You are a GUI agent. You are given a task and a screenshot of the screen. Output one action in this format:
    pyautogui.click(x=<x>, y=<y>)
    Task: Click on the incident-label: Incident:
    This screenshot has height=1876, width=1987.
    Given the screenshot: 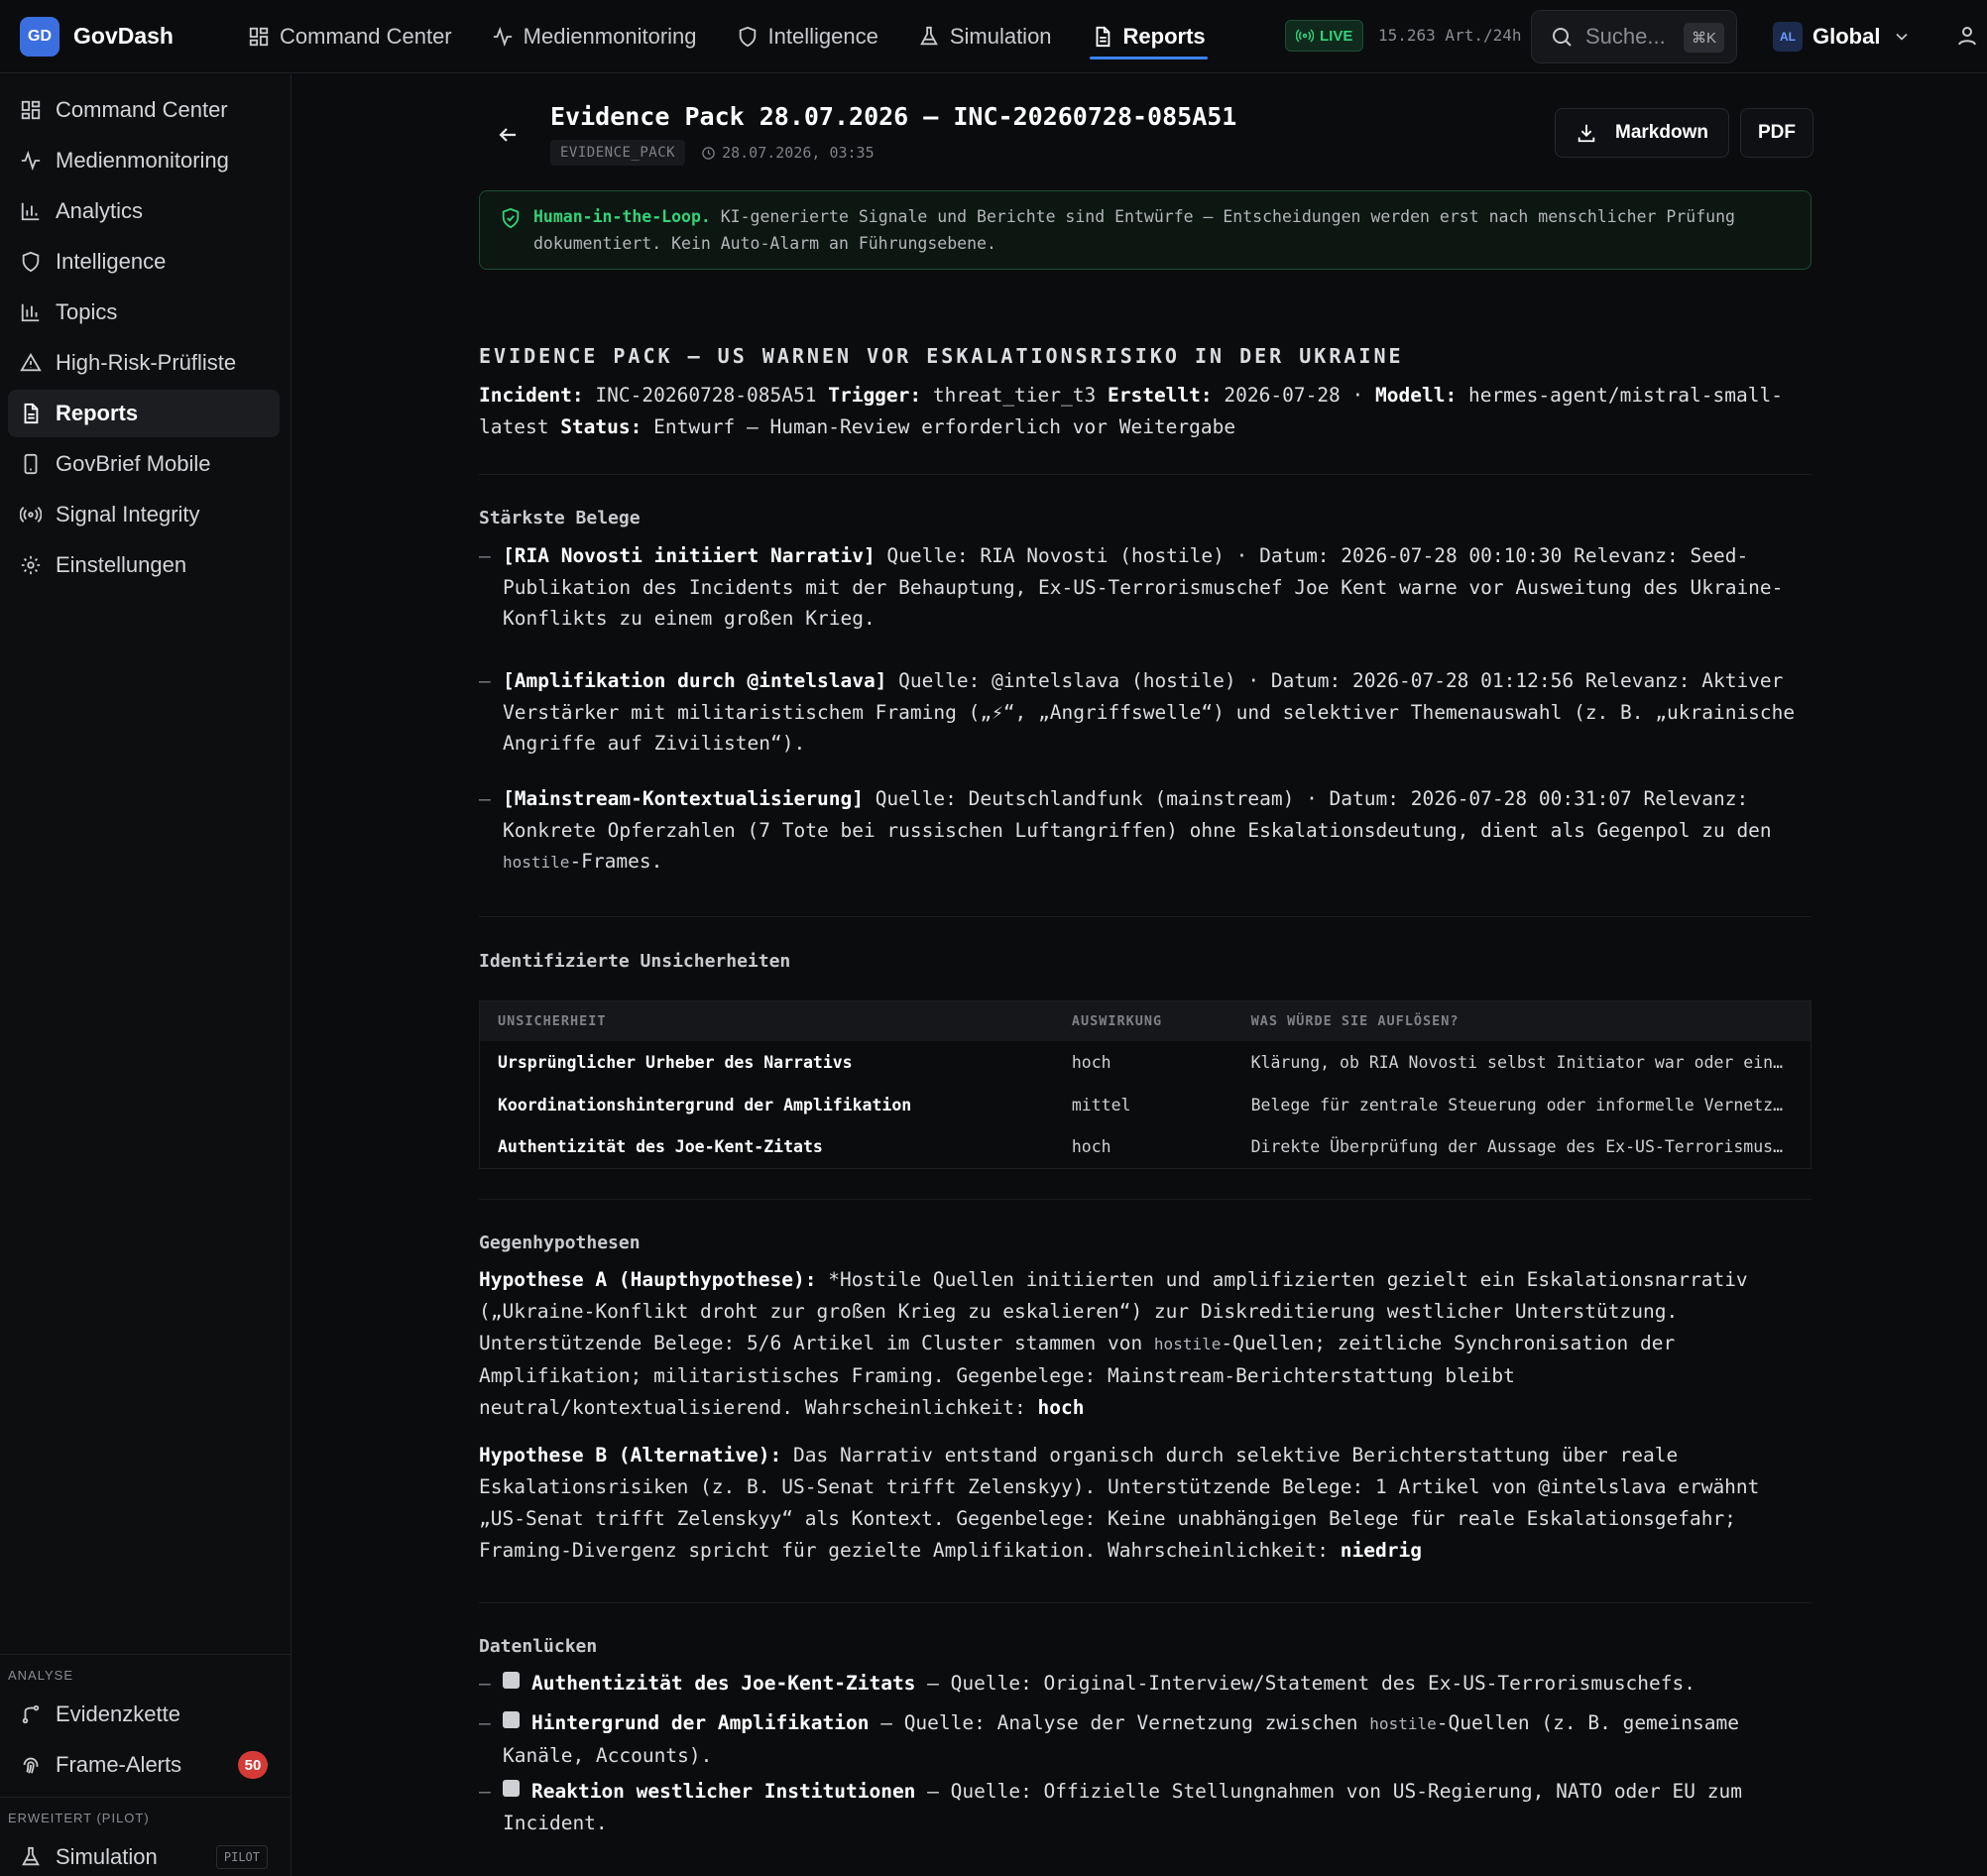 What is the action you would take?
    pyautogui.click(x=531, y=395)
    